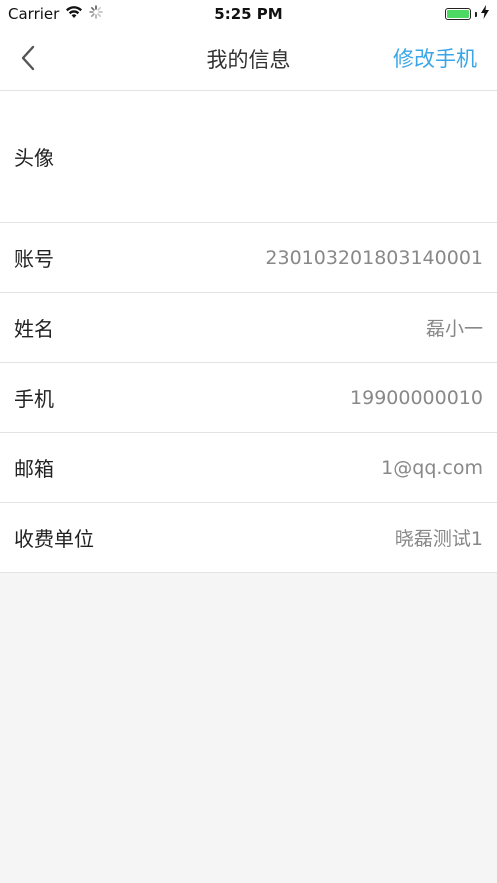 This screenshot has width=497, height=883. What do you see at coordinates (454, 329) in the screenshot?
I see `name-value: 磊小一` at bounding box center [454, 329].